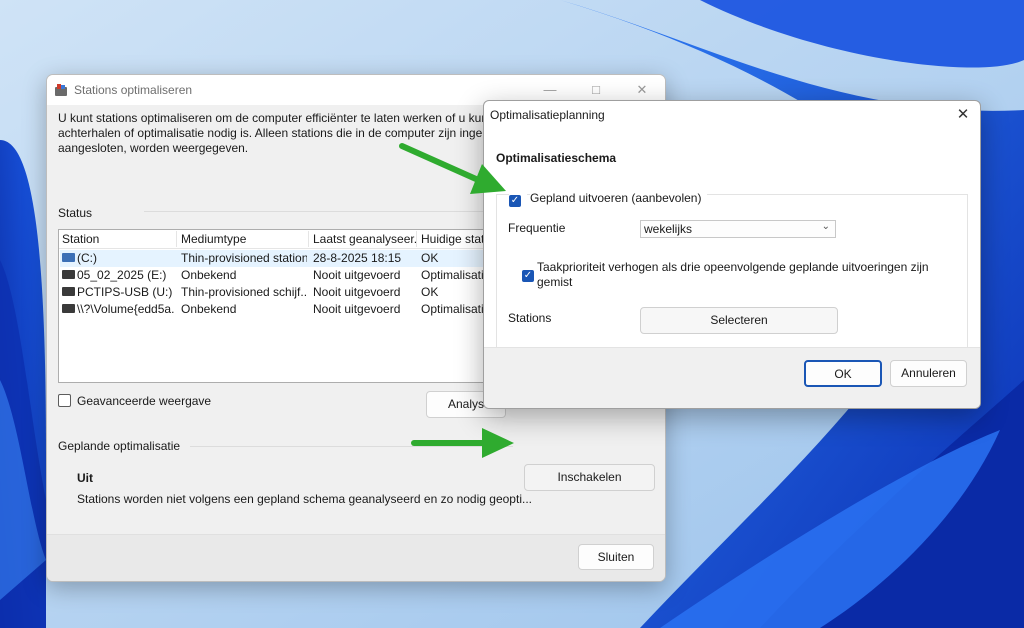 This screenshot has height=628, width=1024. What do you see at coordinates (619, 198) in the screenshot?
I see `scheduled-run-label: Gepland uitvoeren (aanbevolen)` at bounding box center [619, 198].